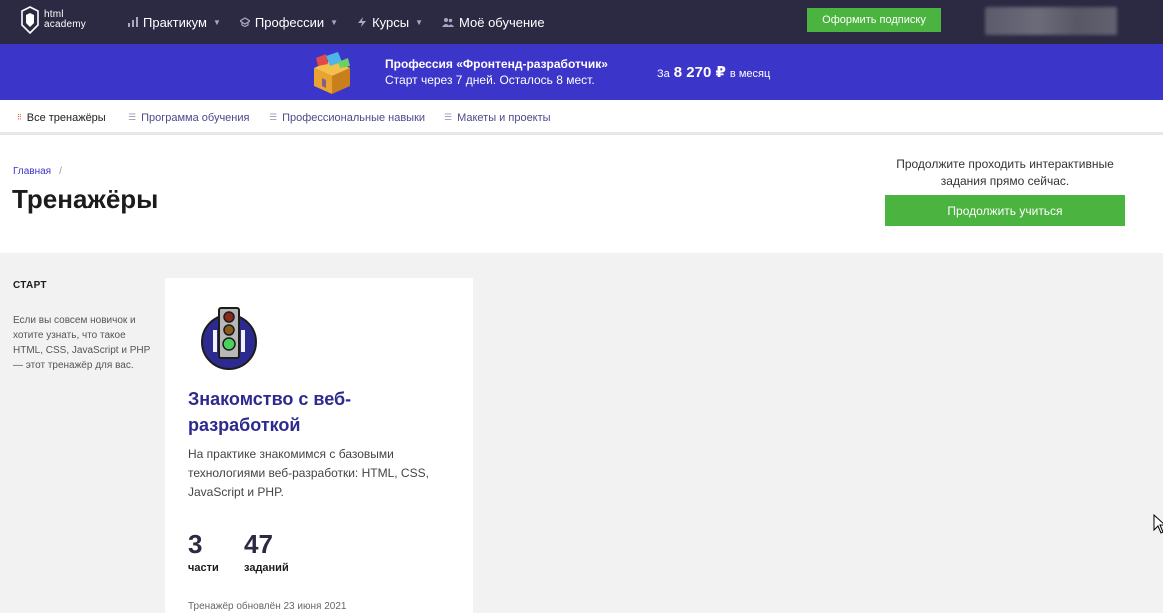 The height and width of the screenshot is (613, 1163). What do you see at coordinates (332, 73) in the screenshot?
I see `gift-box-illustration-icon` at bounding box center [332, 73].